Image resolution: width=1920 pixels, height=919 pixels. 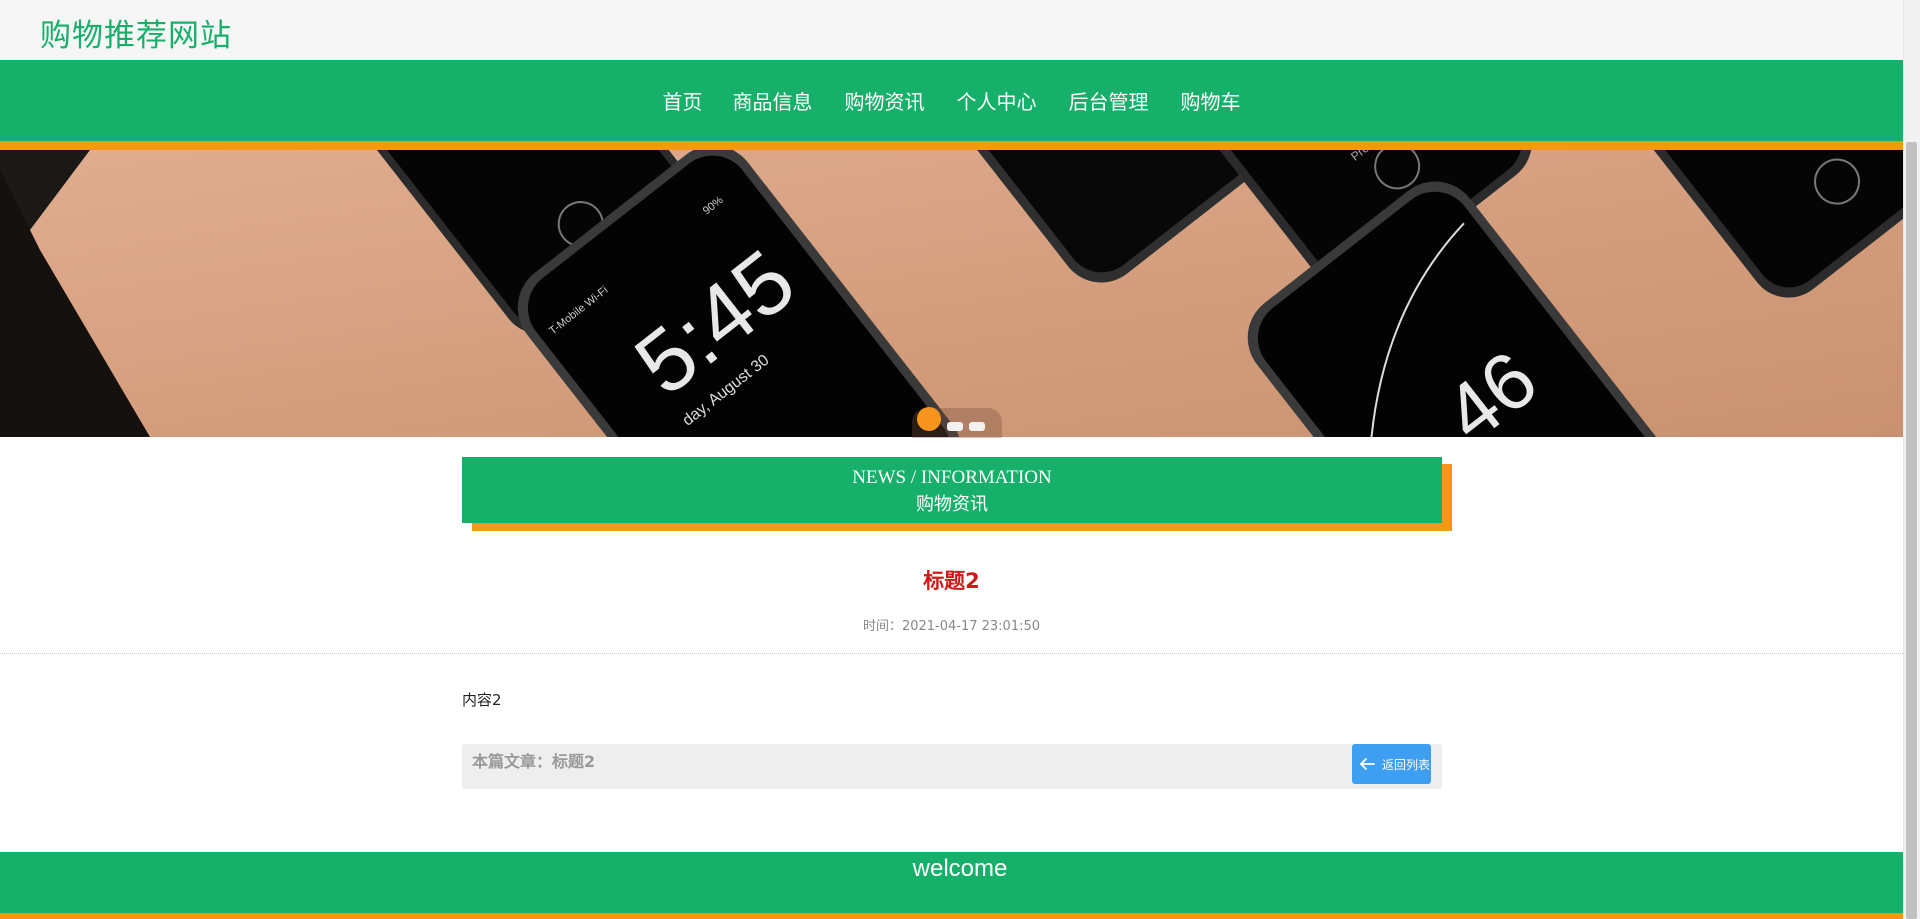 I want to click on article-time: 时间：2021-04-17 23:01:50, so click(x=951, y=626).